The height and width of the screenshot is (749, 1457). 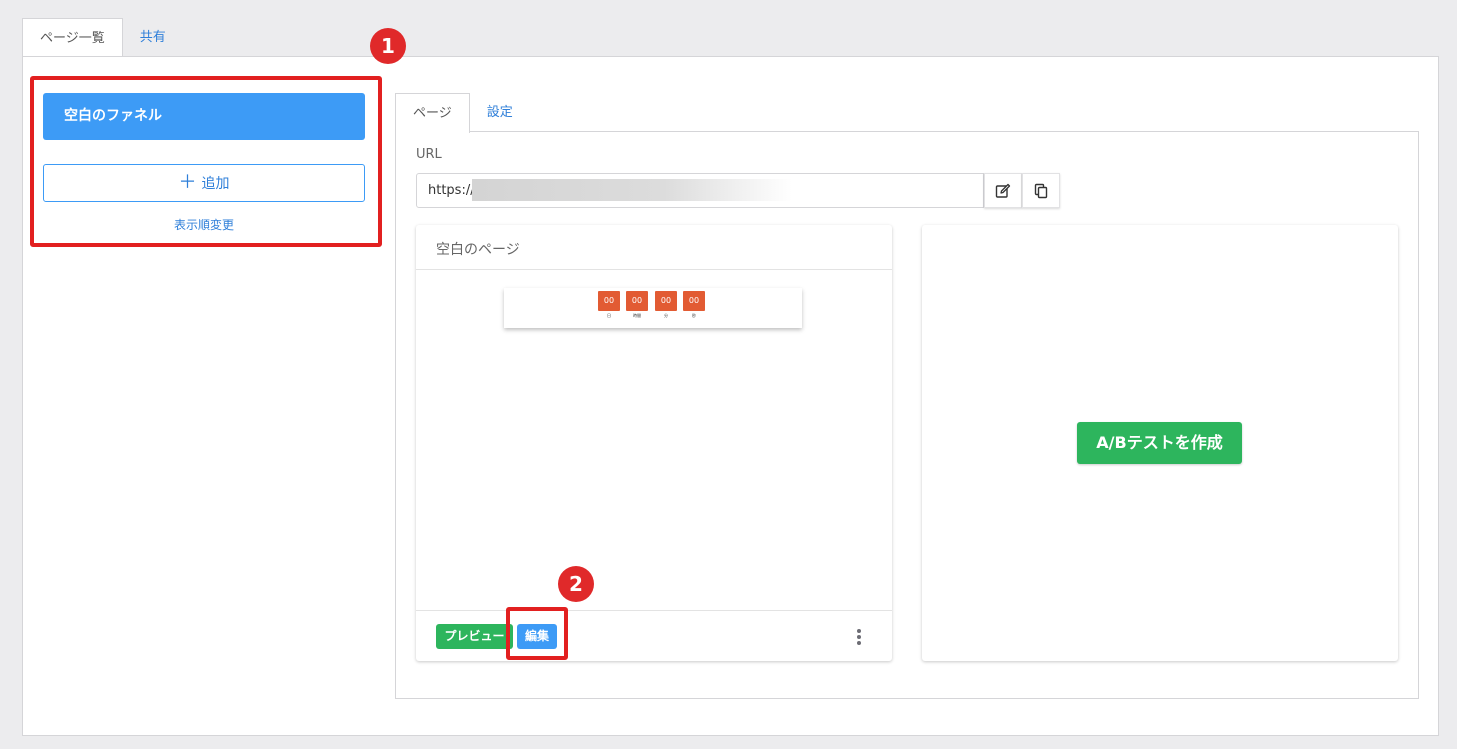 I want to click on countdown-label: 日, so click(x=609, y=315).